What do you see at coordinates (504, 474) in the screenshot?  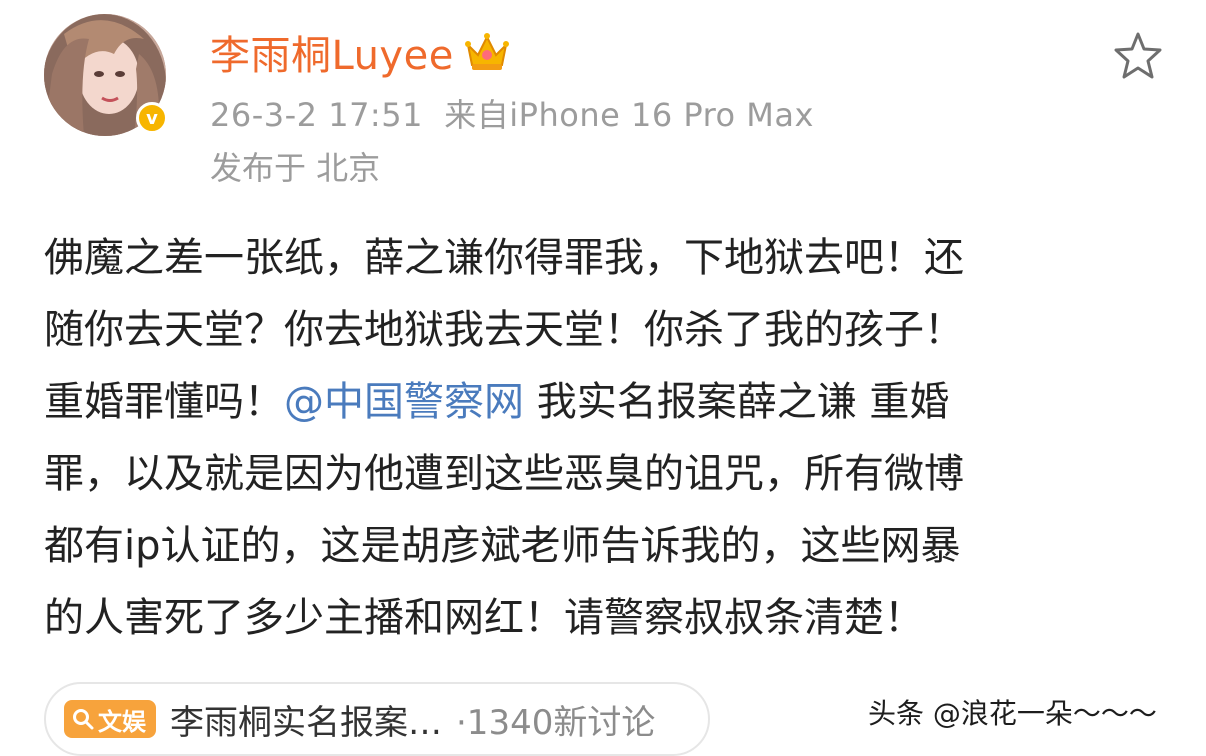 I see `post-line: 罪，以及就是因为他遭到这些恶臭的诅咒，所有微博` at bounding box center [504, 474].